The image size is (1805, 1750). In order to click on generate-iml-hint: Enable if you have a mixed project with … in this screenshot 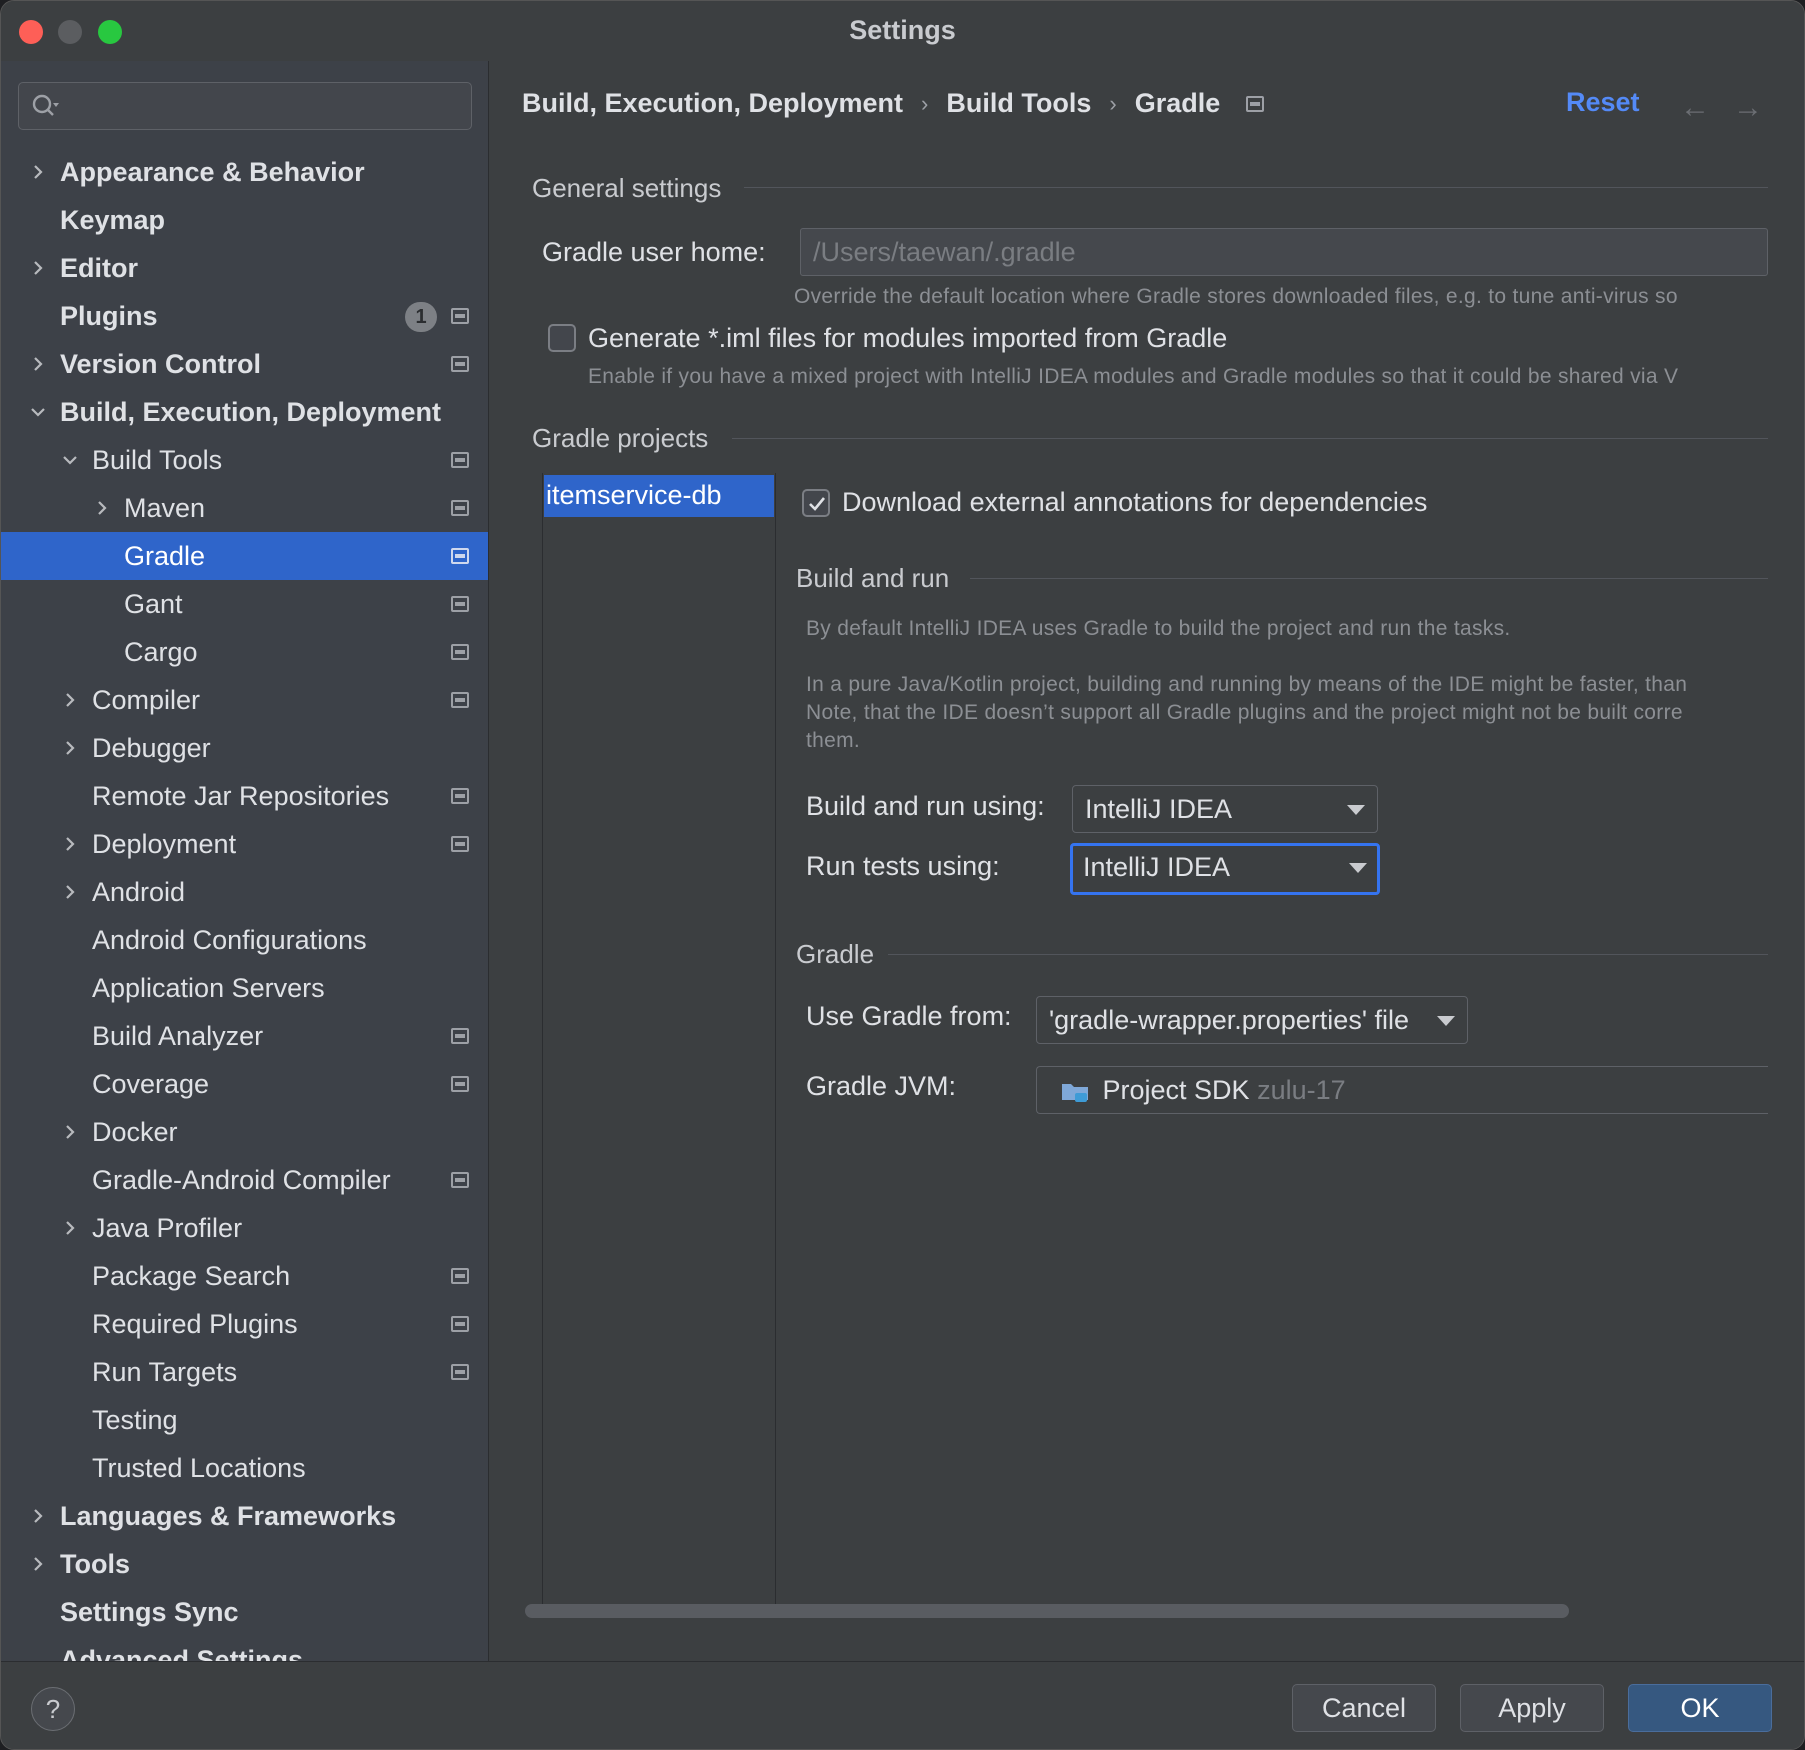, I will do `click(1133, 376)`.